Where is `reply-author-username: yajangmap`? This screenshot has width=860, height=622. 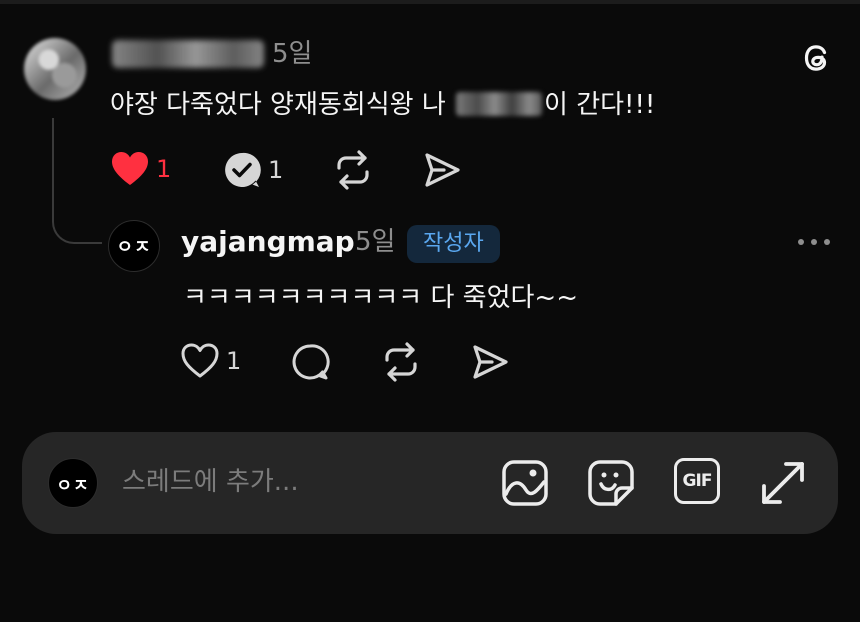
reply-author-username: yajangmap is located at coordinates (268, 242).